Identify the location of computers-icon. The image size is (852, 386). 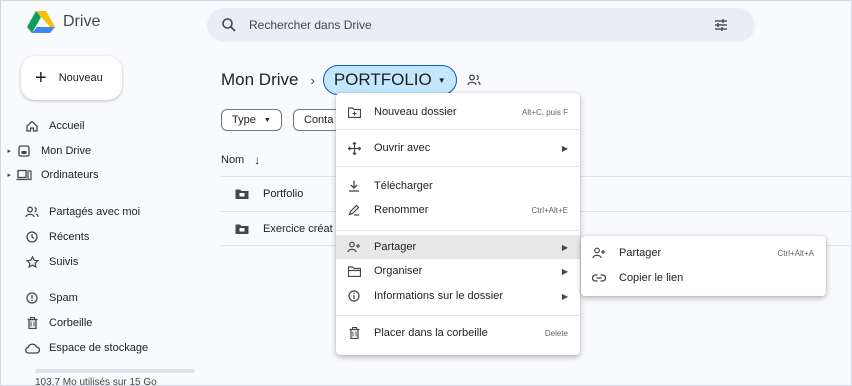
(24, 175).